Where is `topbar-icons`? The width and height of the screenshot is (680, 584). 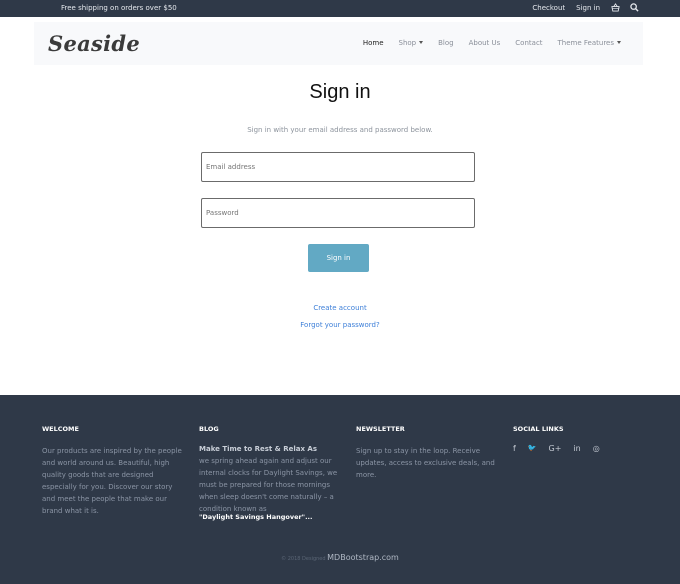 topbar-icons is located at coordinates (625, 7).